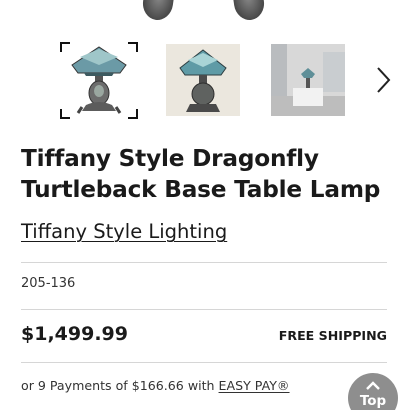  What do you see at coordinates (48, 283) in the screenshot?
I see `product-sku: 205-136` at bounding box center [48, 283].